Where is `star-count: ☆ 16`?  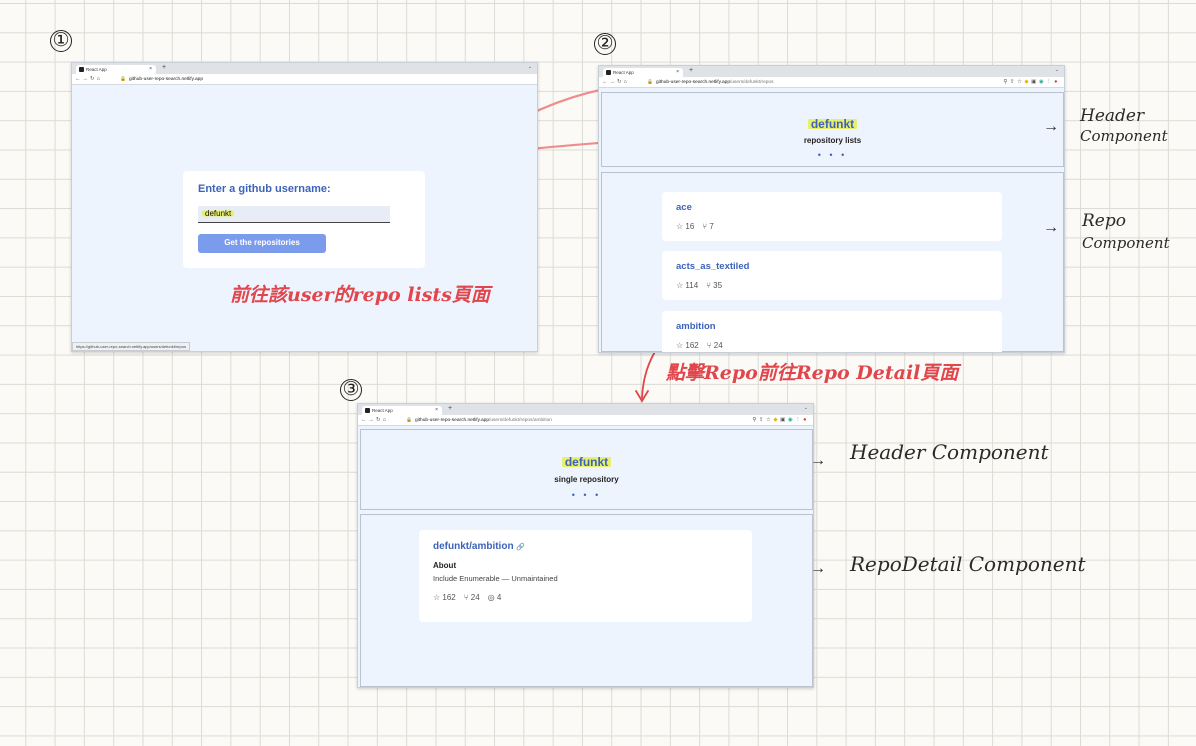
star-count: ☆ 16 is located at coordinates (685, 226).